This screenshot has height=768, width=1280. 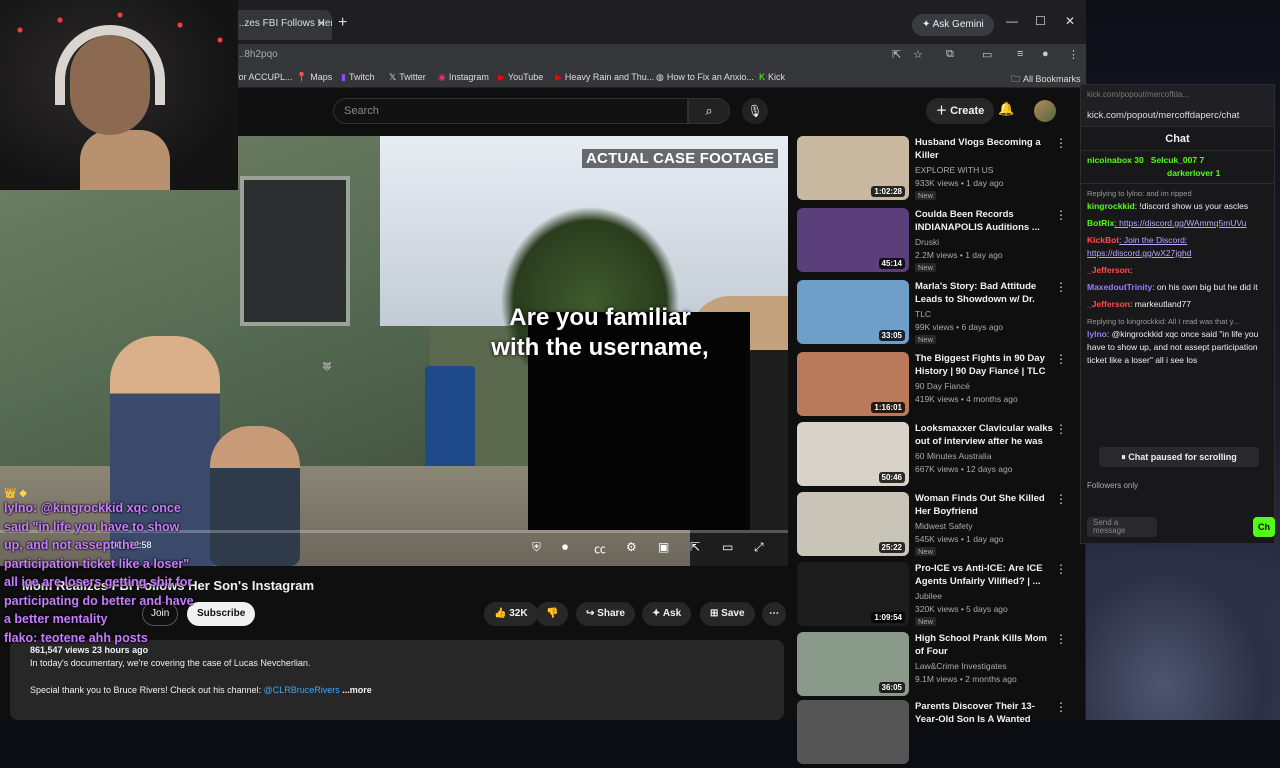 I want to click on share-button: ↪ Share, so click(x=605, y=614).